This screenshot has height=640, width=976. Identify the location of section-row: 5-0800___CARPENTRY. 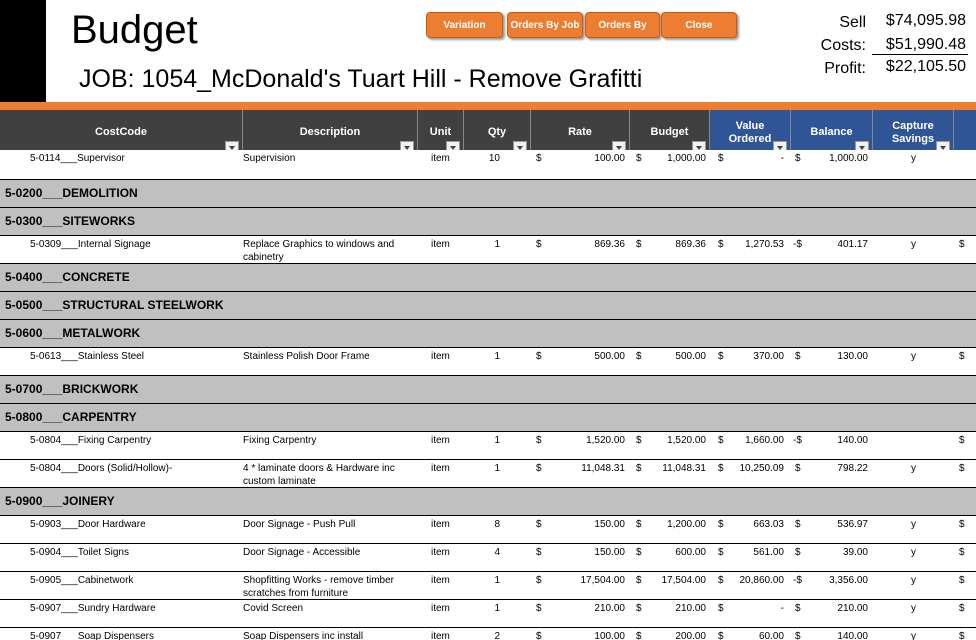
(488, 418).